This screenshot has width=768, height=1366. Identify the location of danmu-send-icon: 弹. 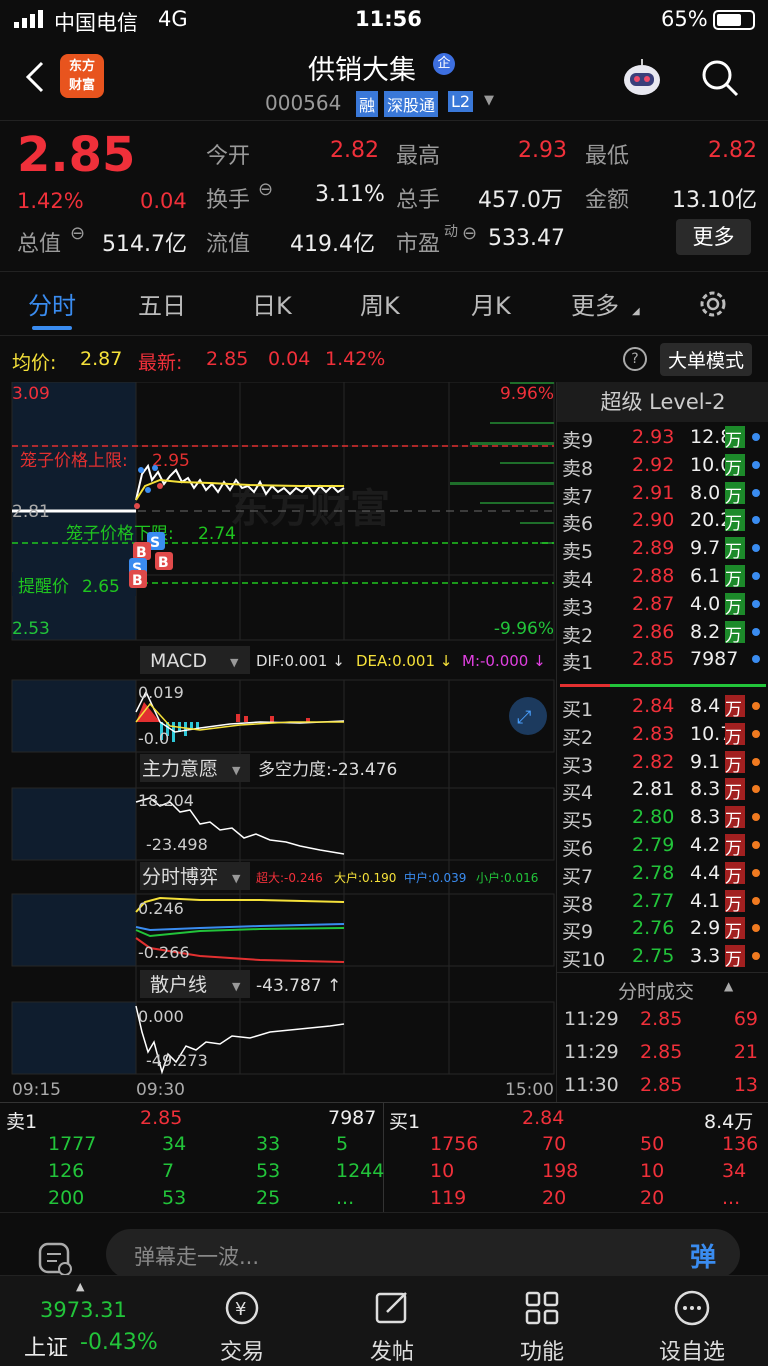
(703, 1255).